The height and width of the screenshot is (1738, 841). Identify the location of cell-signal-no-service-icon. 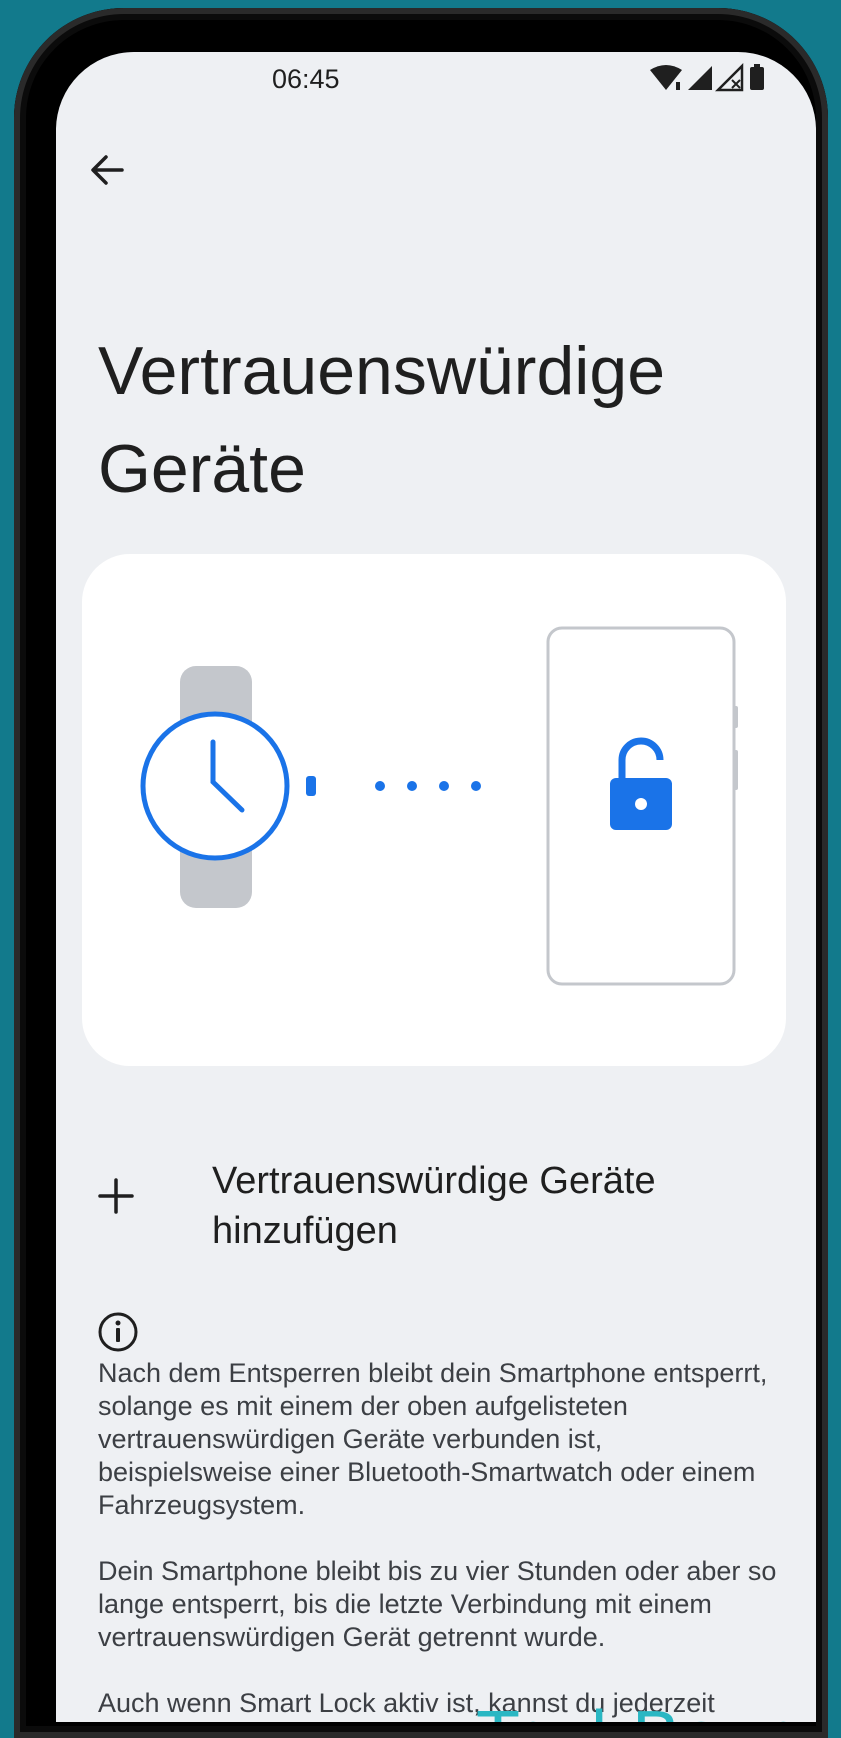
(729, 77).